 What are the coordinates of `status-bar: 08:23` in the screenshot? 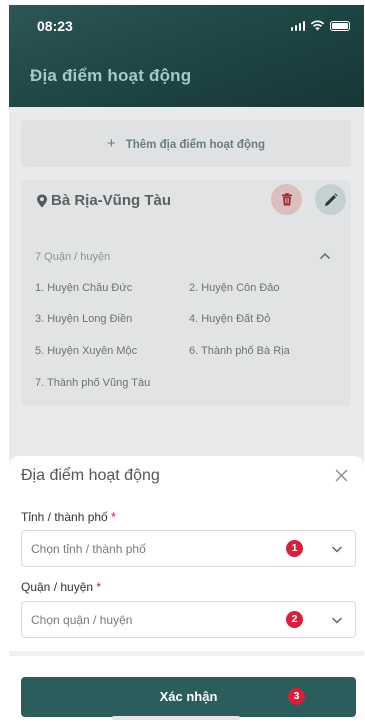 It's located at (186, 25).